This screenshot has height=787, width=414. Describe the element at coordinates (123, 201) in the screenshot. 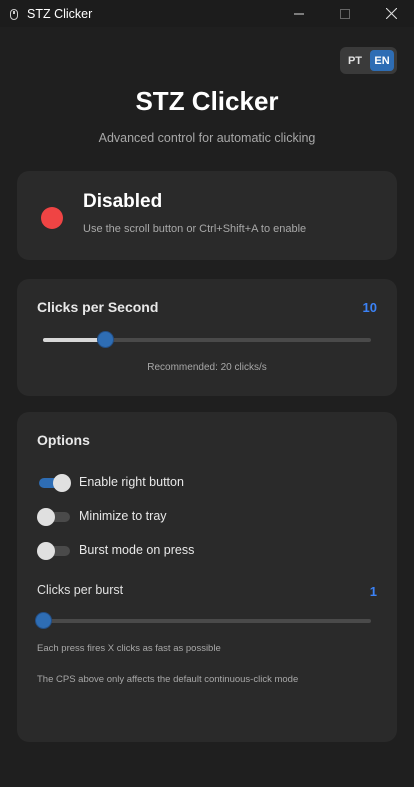

I see `status-title: Disabled` at that location.